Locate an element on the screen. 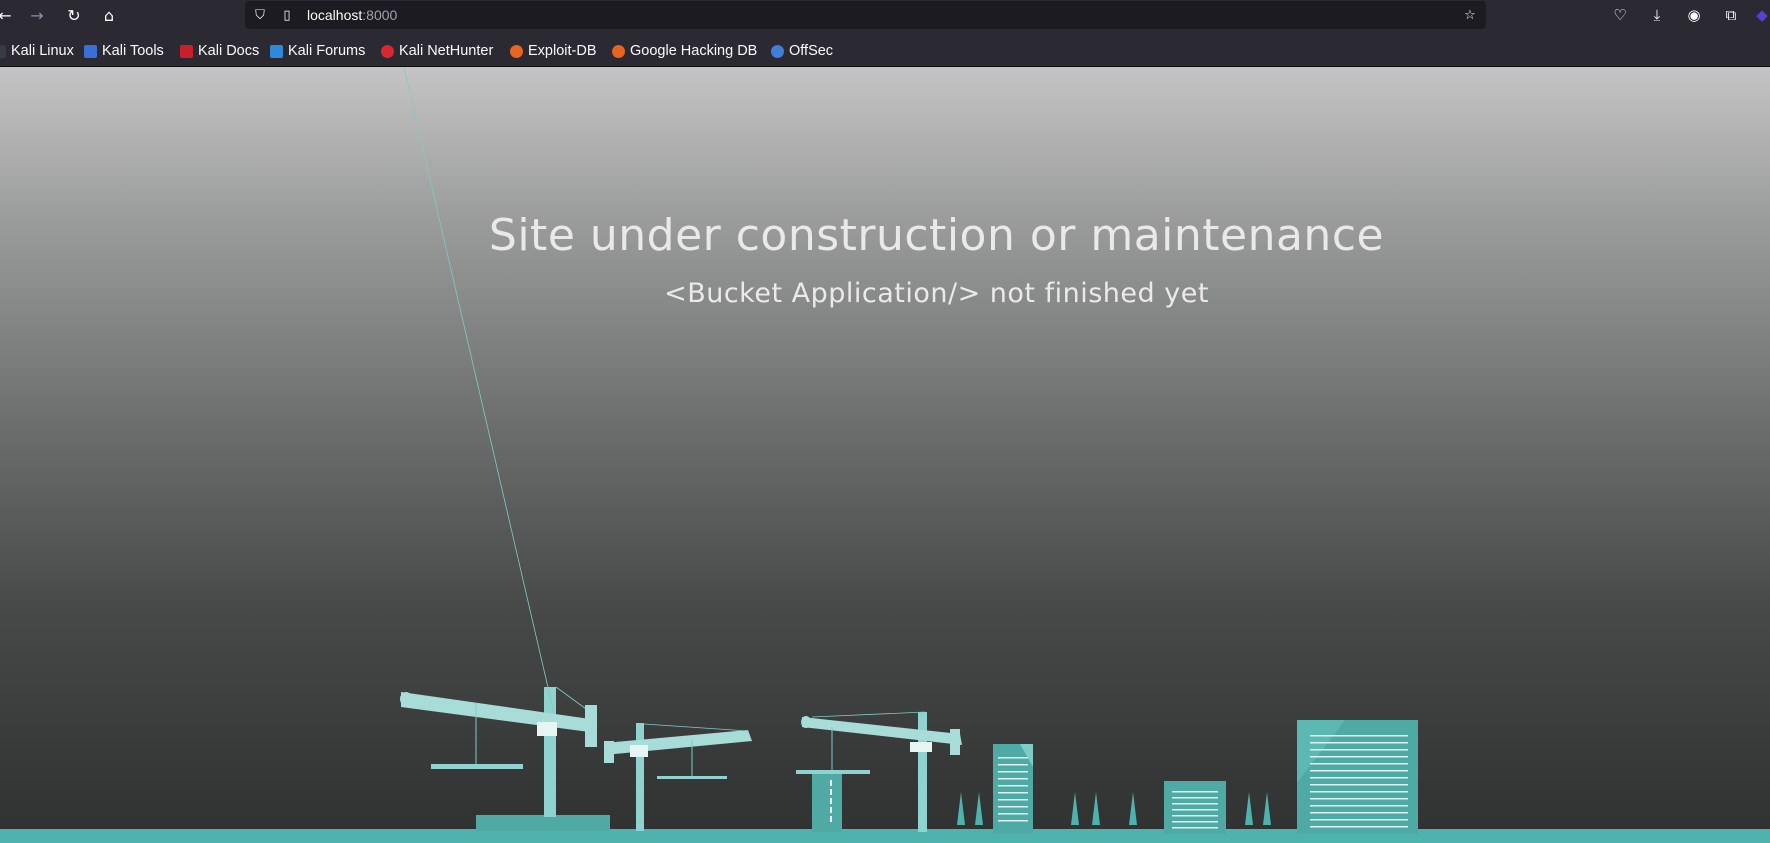 The width and height of the screenshot is (1770, 843). url-text: localhost:8000 is located at coordinates (352, 15).